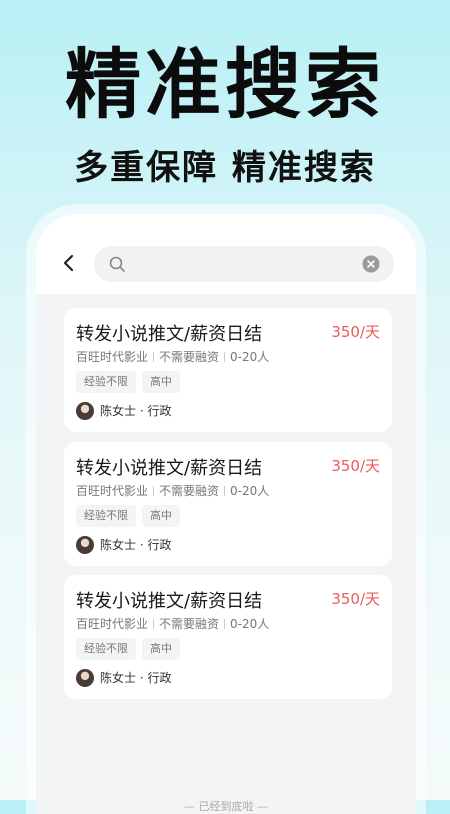  What do you see at coordinates (117, 264) in the screenshot?
I see `search-icon` at bounding box center [117, 264].